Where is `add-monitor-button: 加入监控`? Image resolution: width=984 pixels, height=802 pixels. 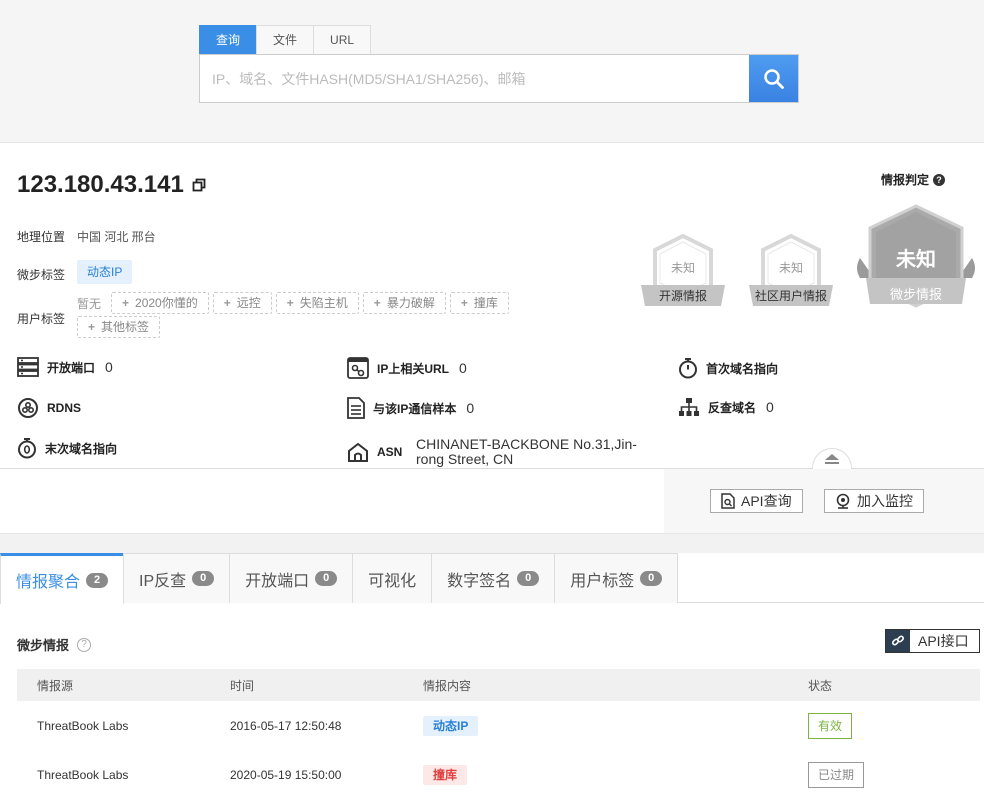 add-monitor-button: 加入监控 is located at coordinates (874, 501).